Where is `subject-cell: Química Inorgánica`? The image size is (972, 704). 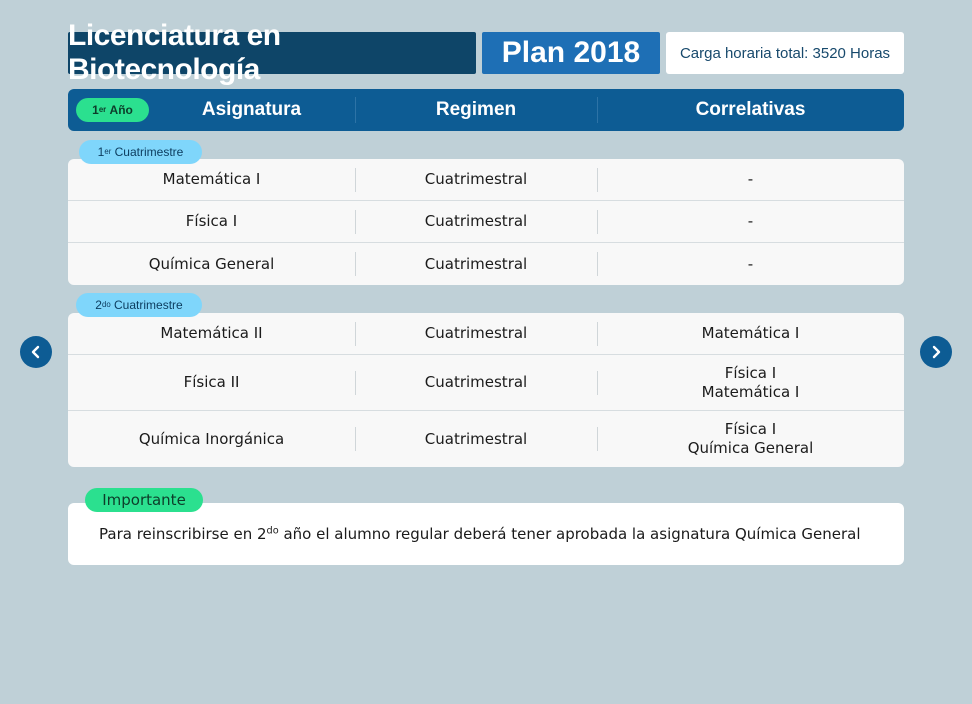 subject-cell: Química Inorgánica is located at coordinates (211, 438).